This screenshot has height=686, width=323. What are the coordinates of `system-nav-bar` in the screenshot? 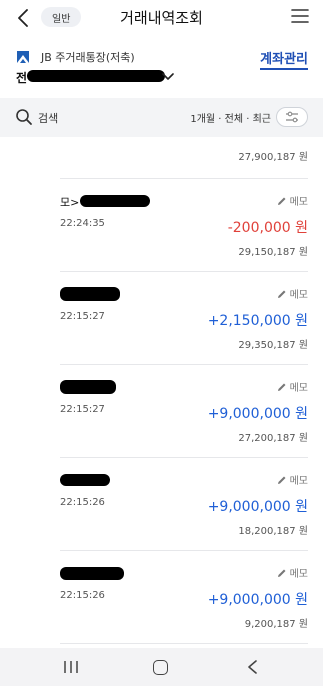 It's located at (161, 667).